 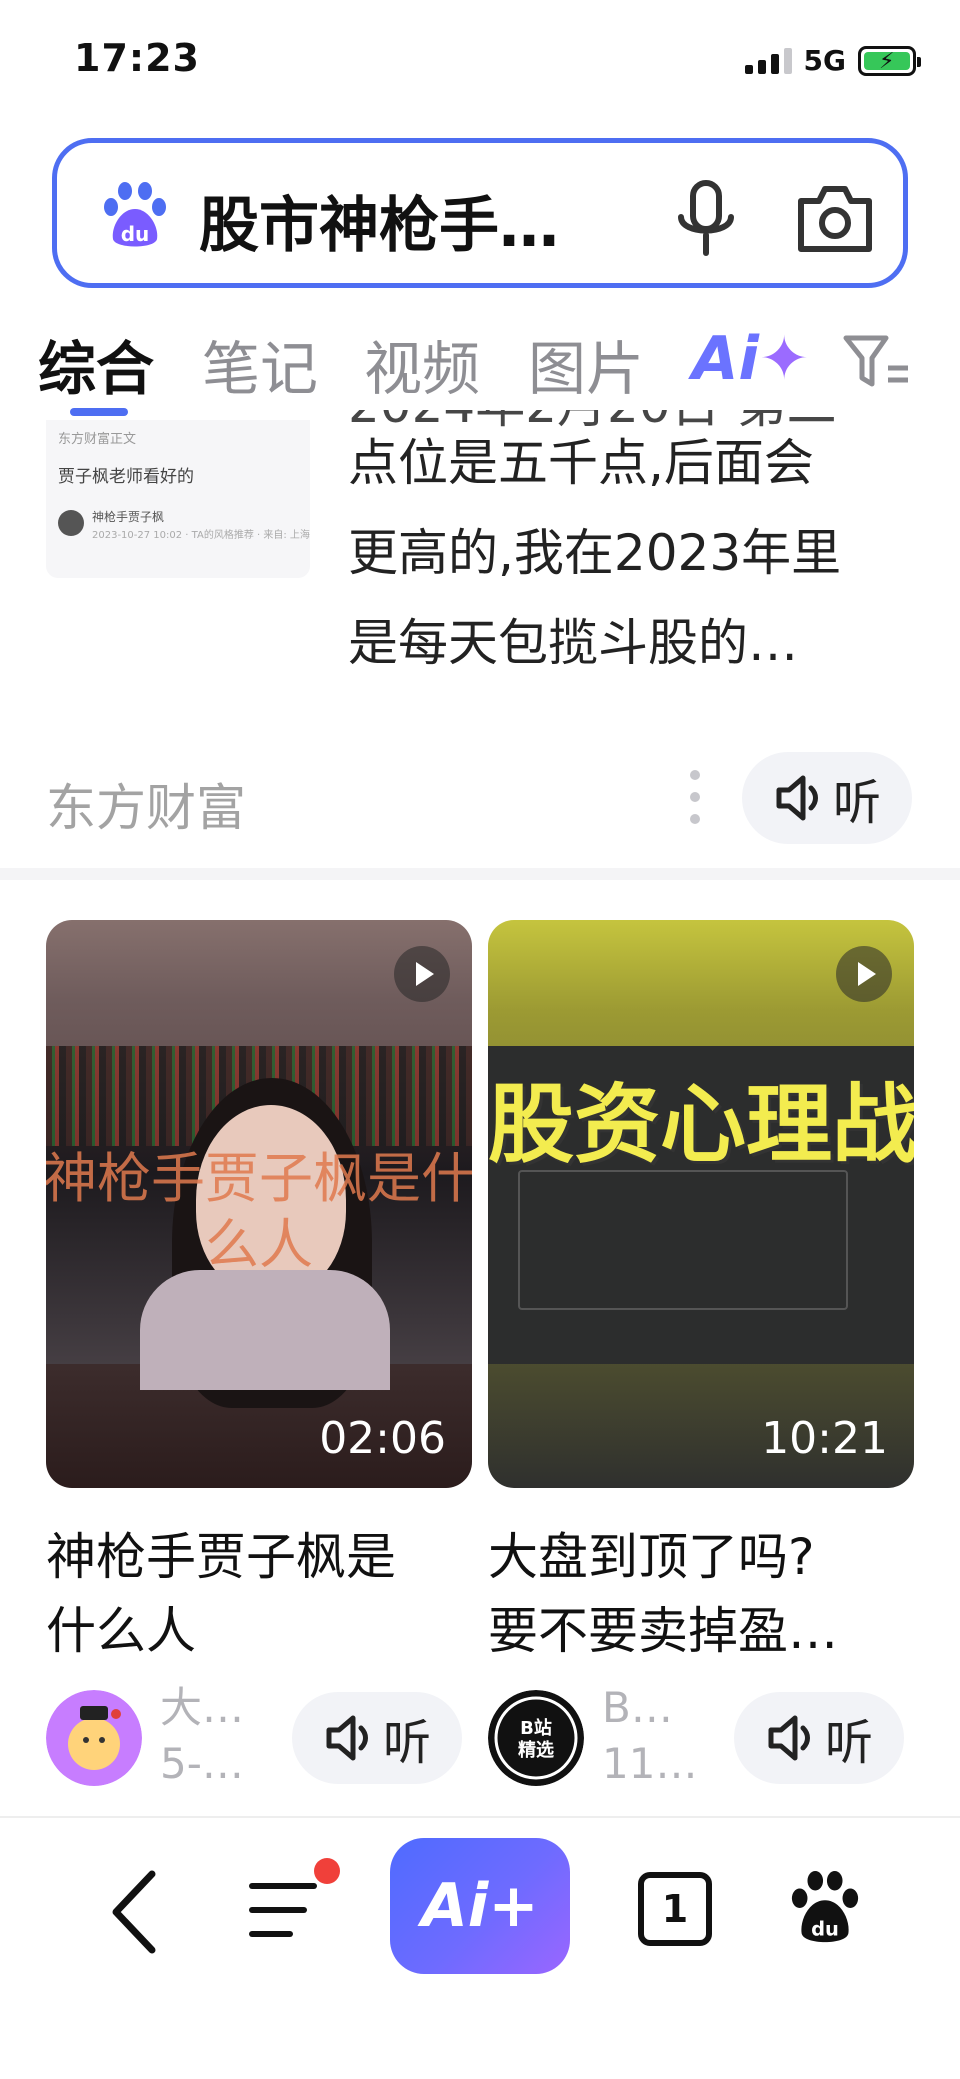 What do you see at coordinates (221, 1557) in the screenshot?
I see `video-title-line: 神枪手贾子枫是` at bounding box center [221, 1557].